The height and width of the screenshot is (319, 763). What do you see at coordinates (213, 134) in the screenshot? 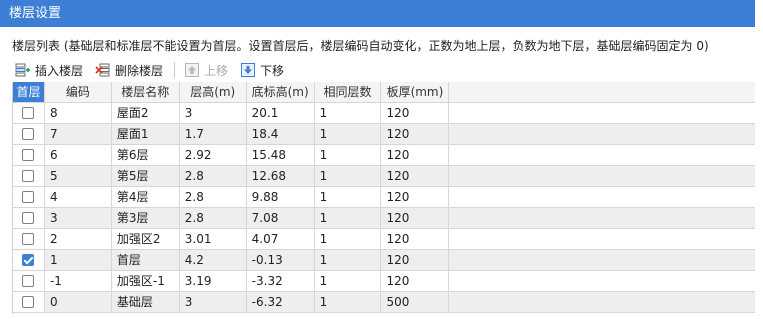
I see `cell-floor-height: 1.7` at bounding box center [213, 134].